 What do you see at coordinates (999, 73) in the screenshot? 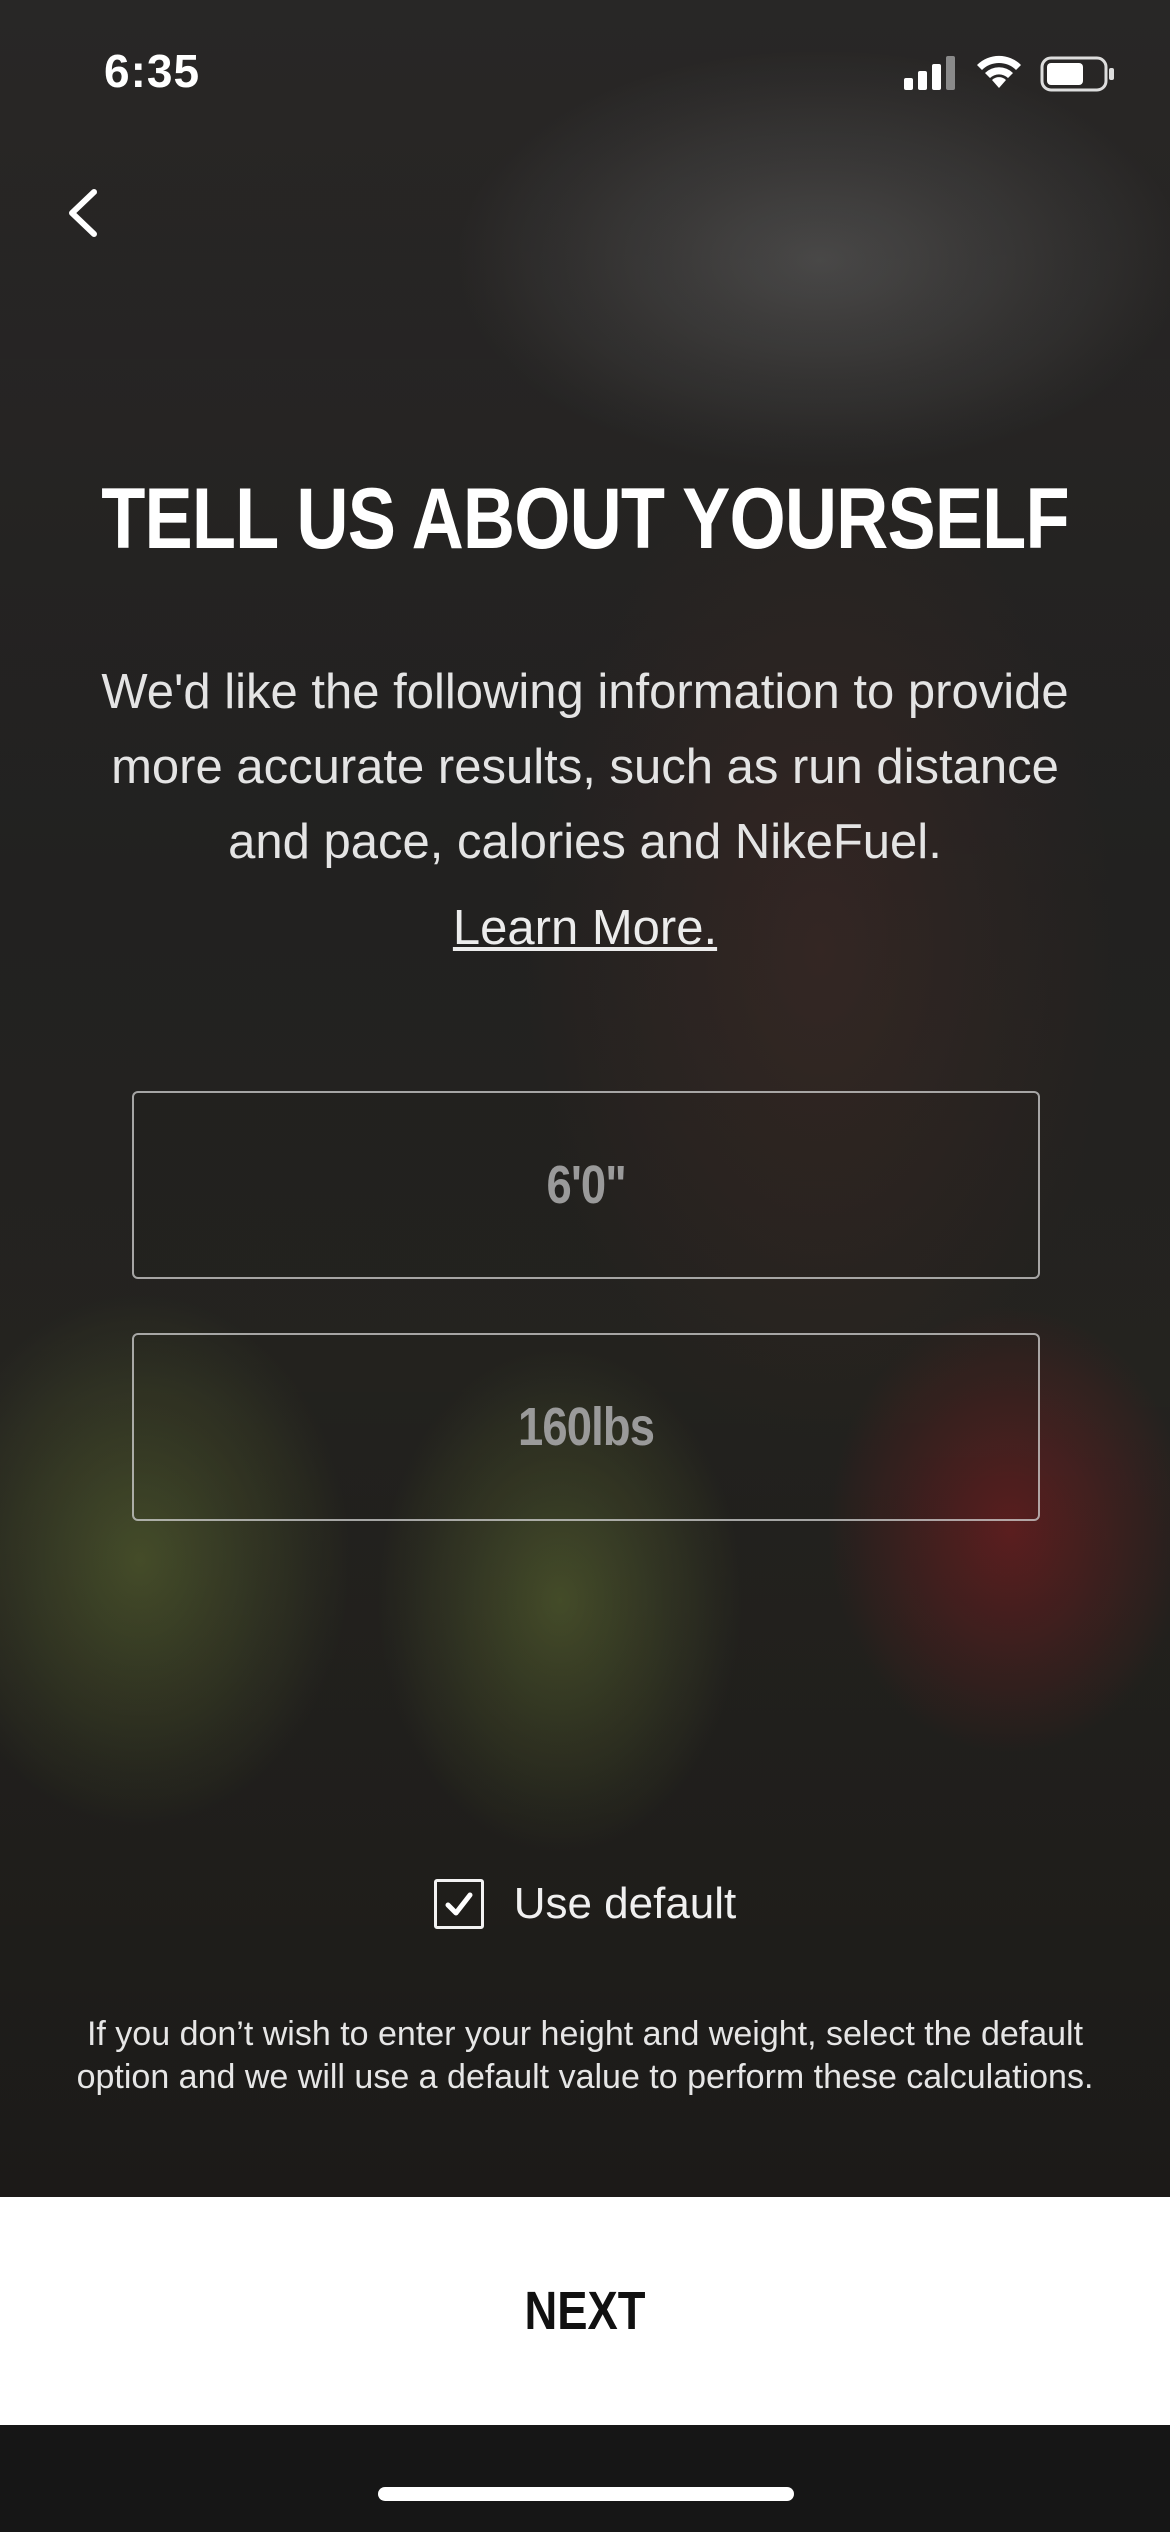
I see `wifi-icon` at bounding box center [999, 73].